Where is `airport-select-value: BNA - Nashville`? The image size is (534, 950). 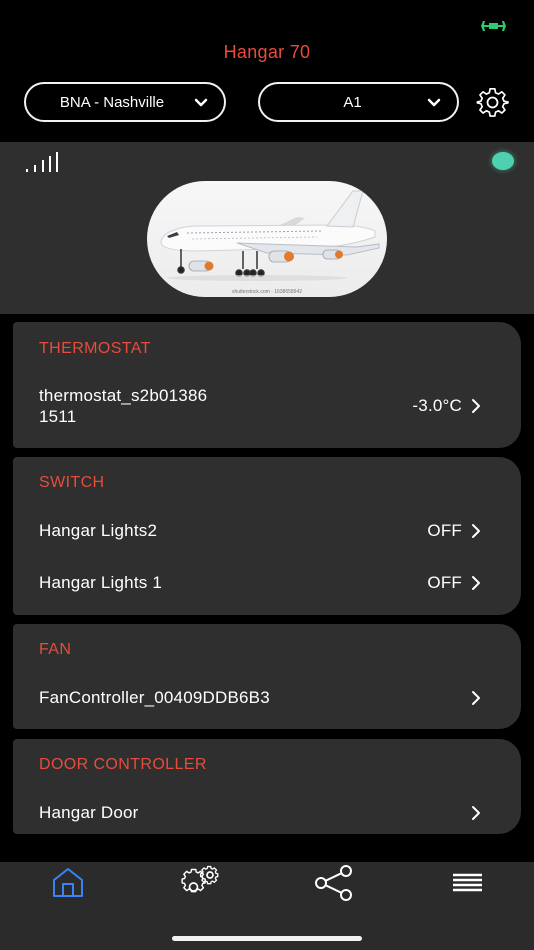 airport-select-value: BNA - Nashville is located at coordinates (112, 102).